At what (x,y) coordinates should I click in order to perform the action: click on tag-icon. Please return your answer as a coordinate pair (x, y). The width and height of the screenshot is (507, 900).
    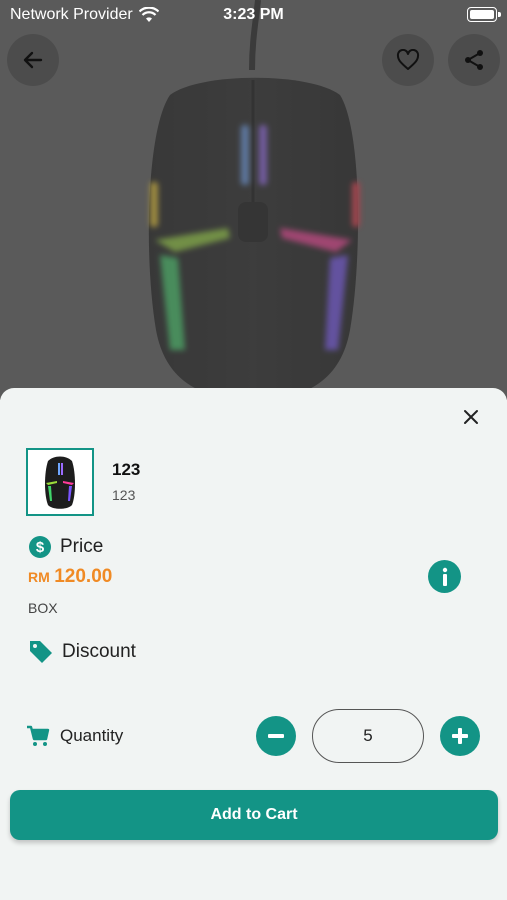
    Looking at the image, I should click on (41, 652).